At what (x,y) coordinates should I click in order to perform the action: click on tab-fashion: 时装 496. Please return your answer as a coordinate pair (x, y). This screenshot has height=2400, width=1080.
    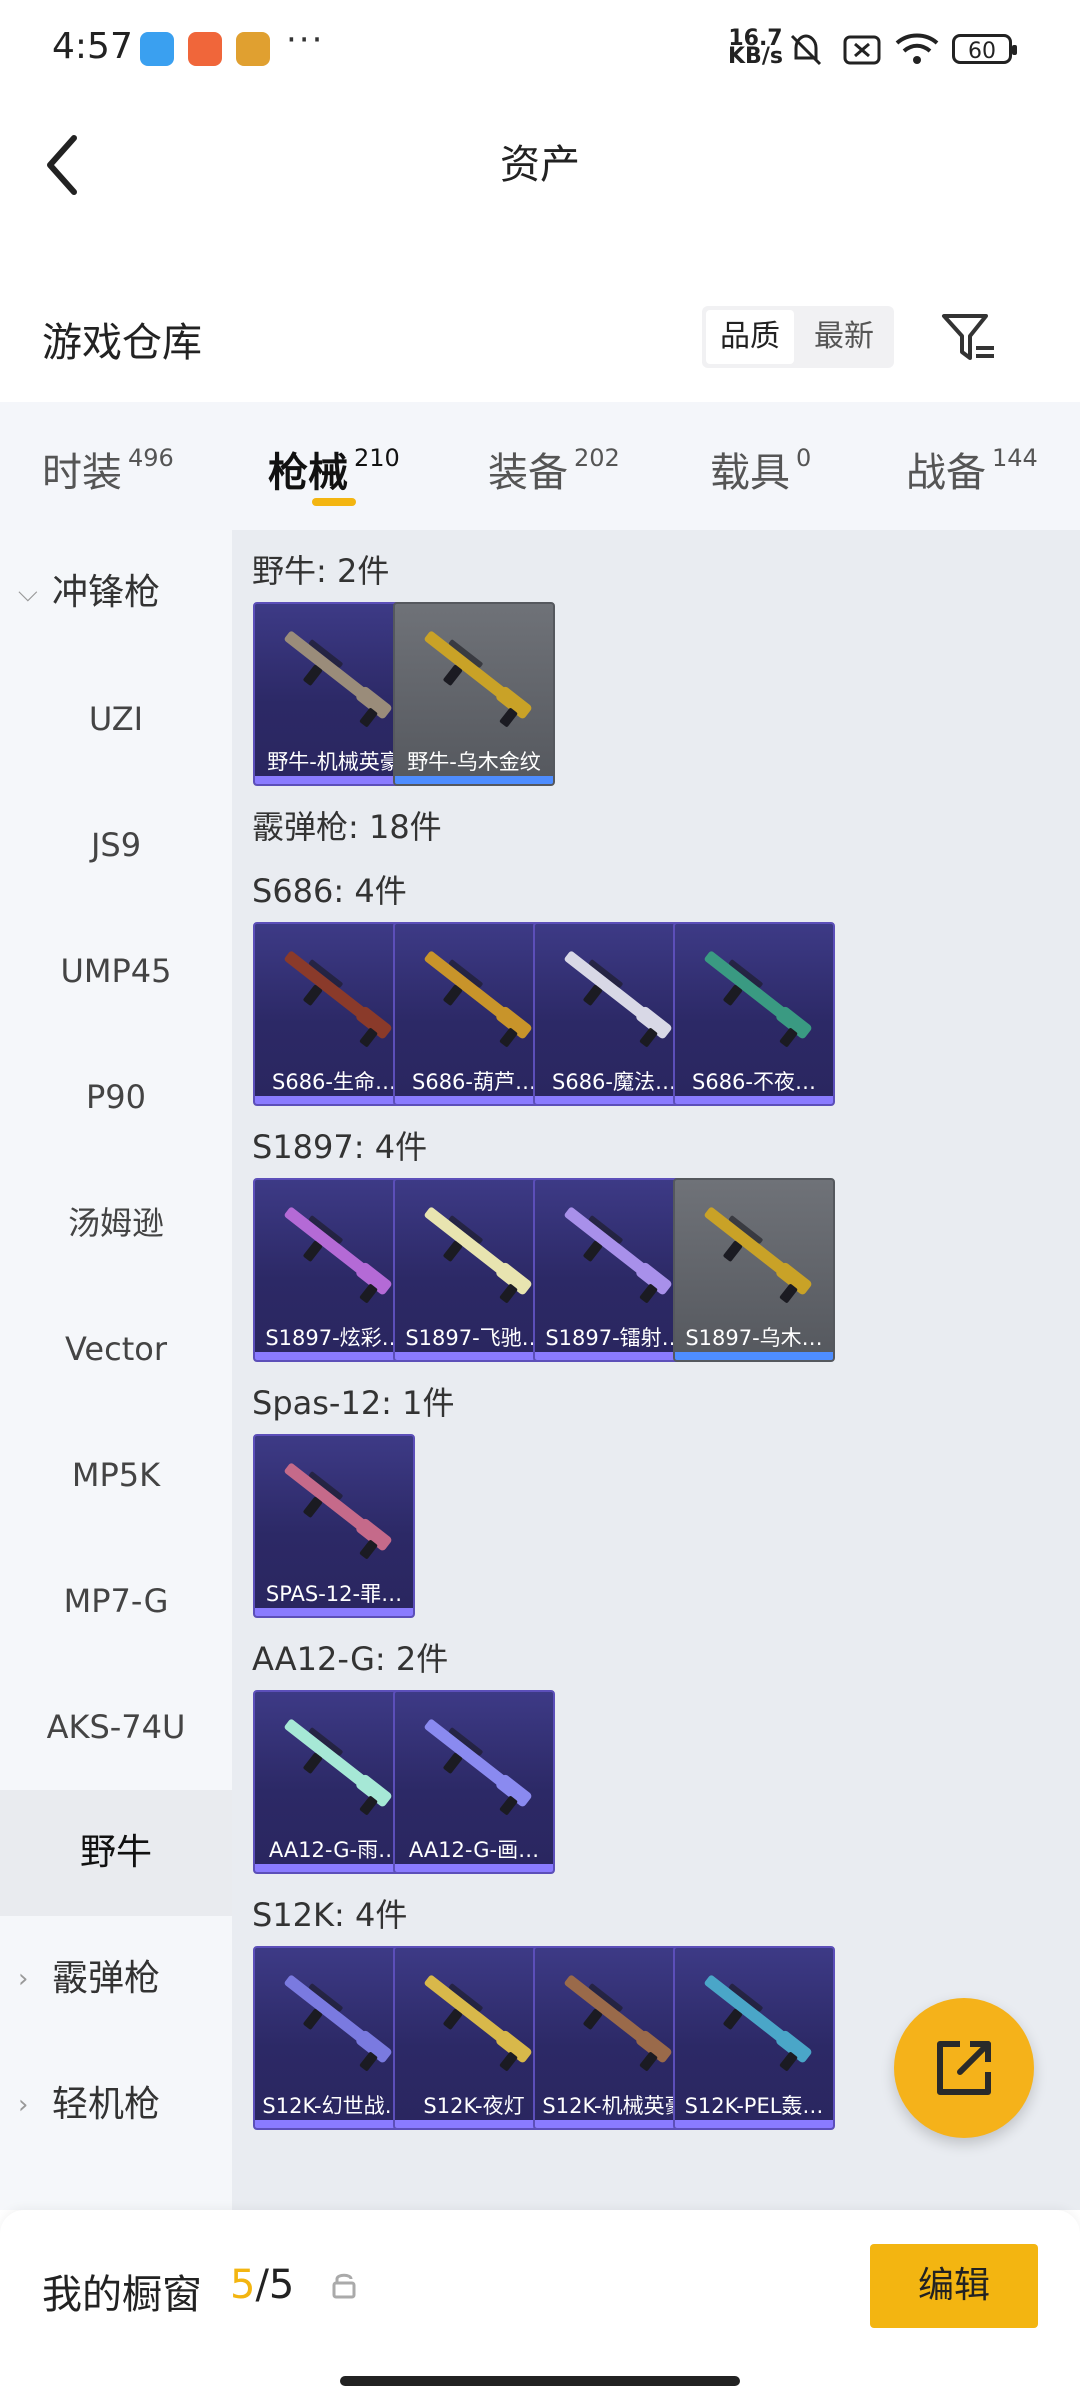
    Looking at the image, I should click on (108, 469).